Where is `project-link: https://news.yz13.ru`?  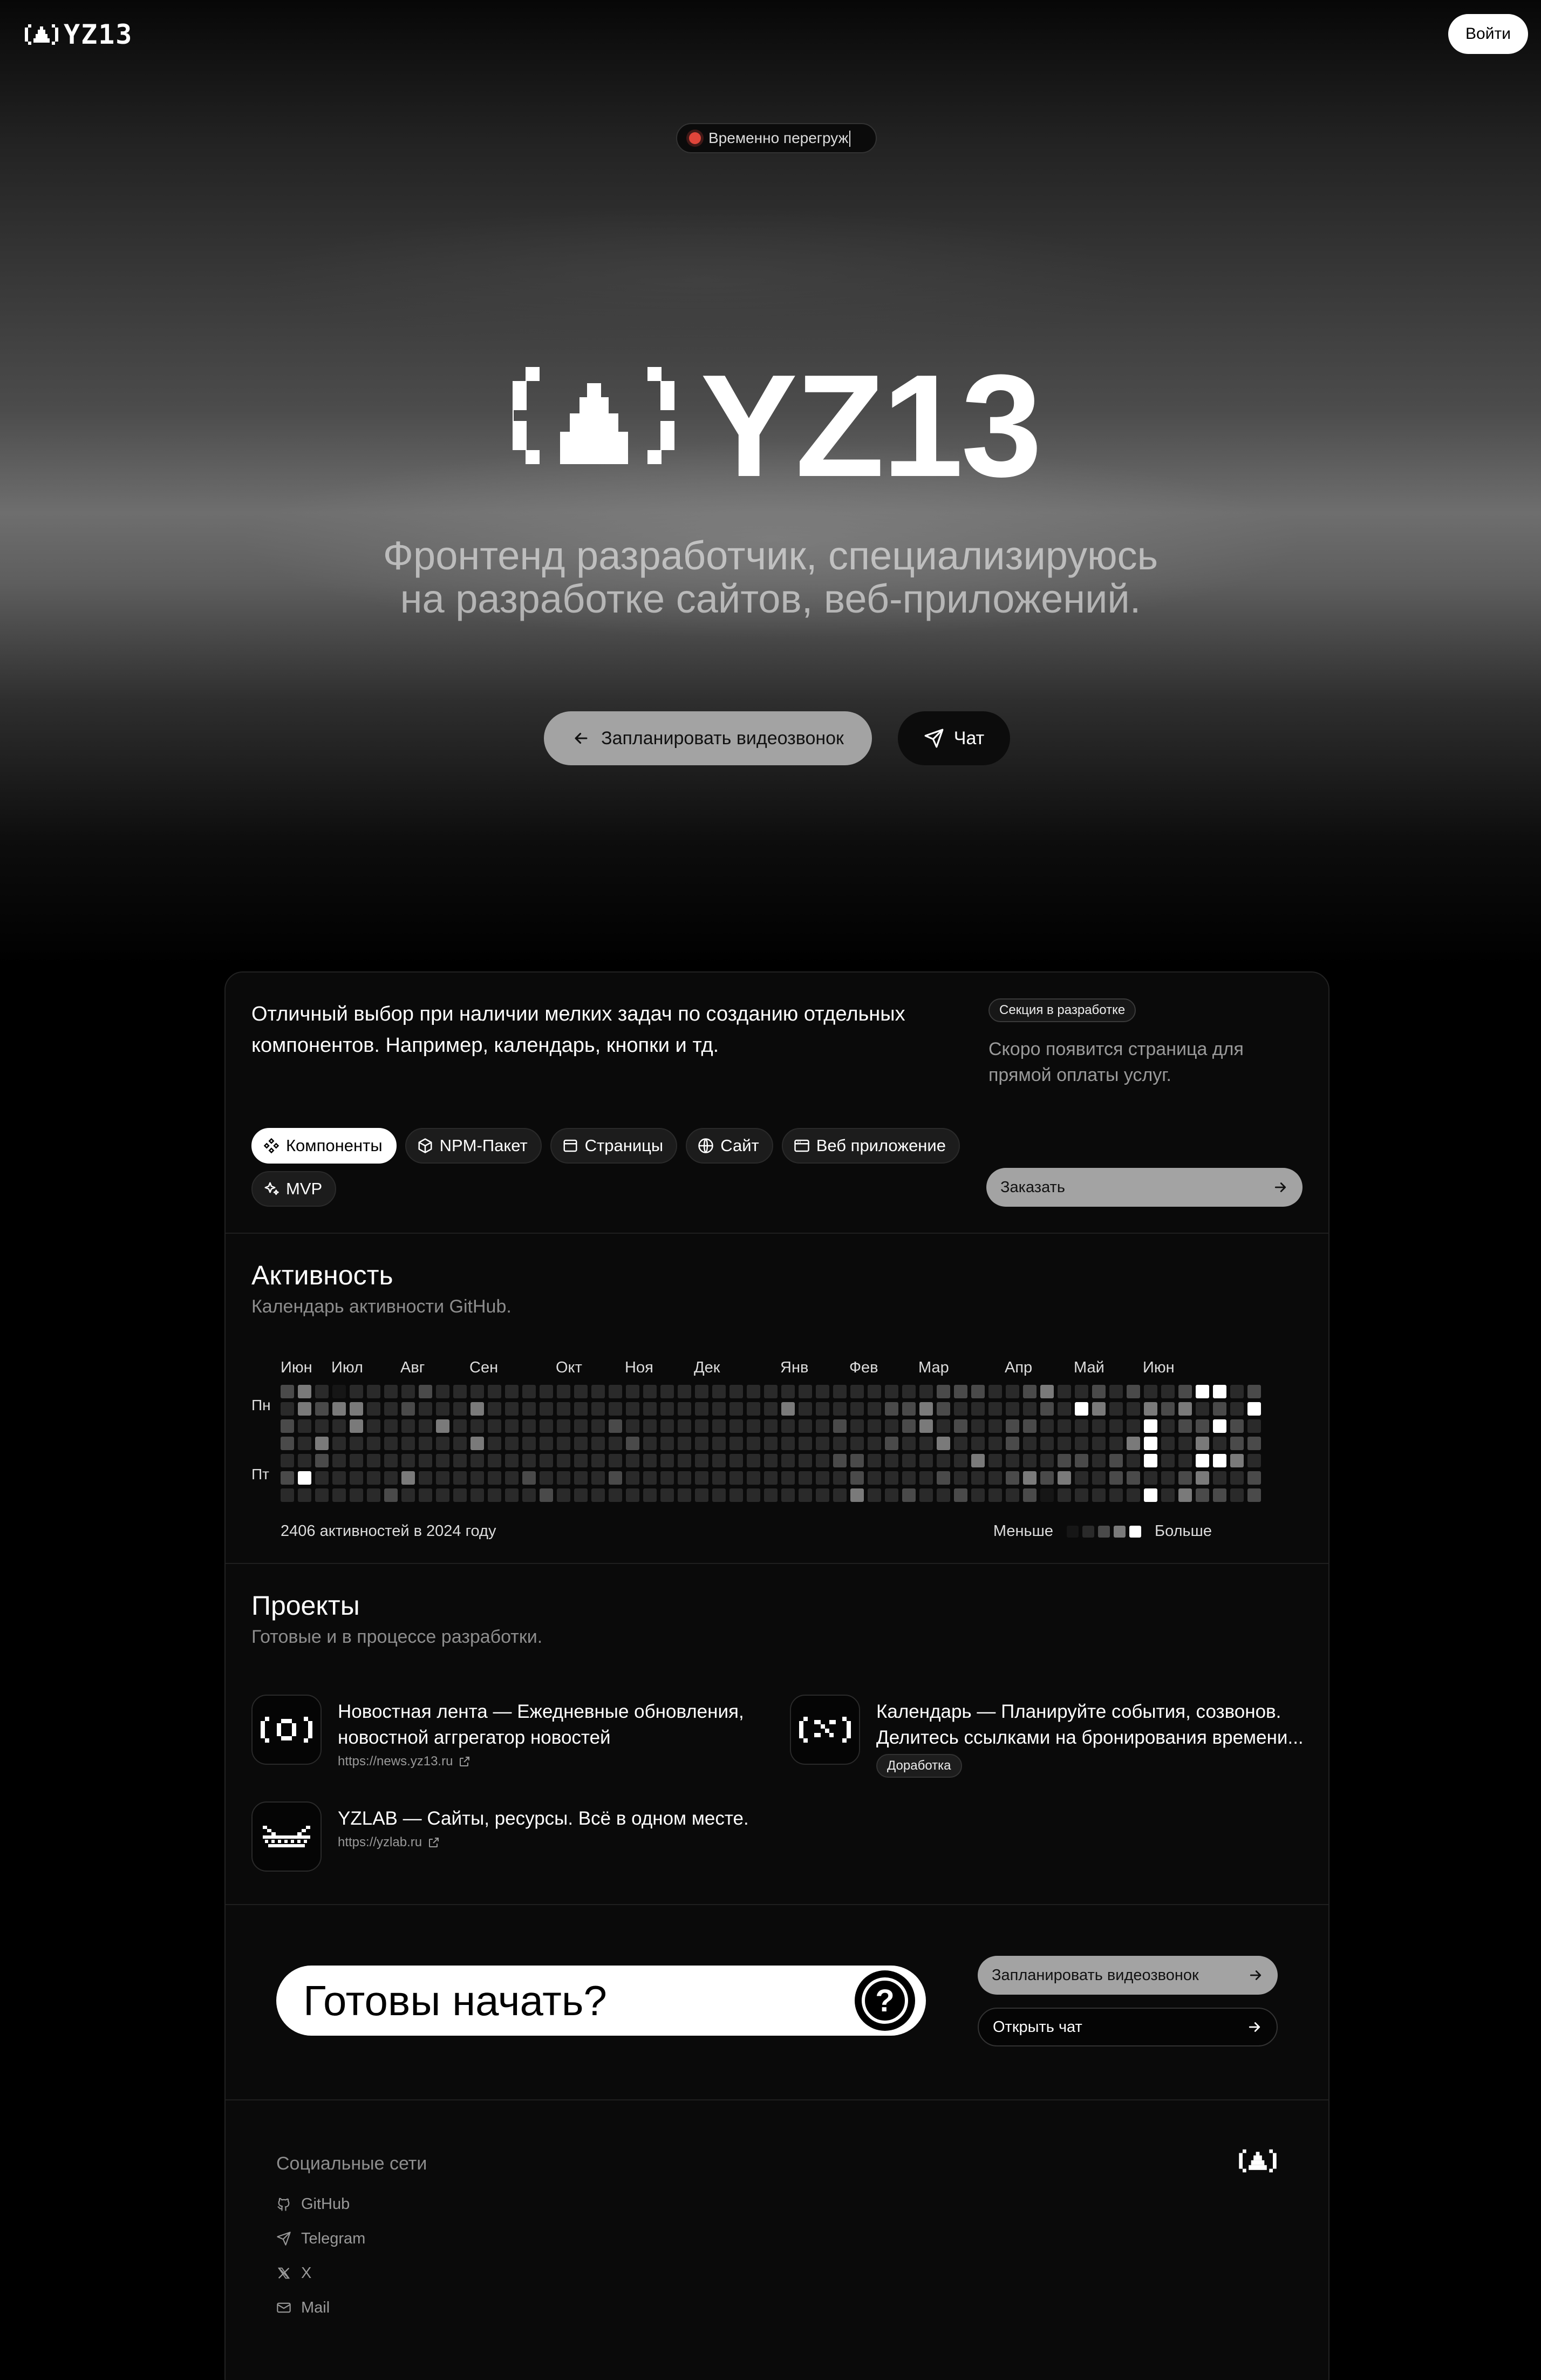
project-link: https://news.yz13.ru is located at coordinates (541, 1761).